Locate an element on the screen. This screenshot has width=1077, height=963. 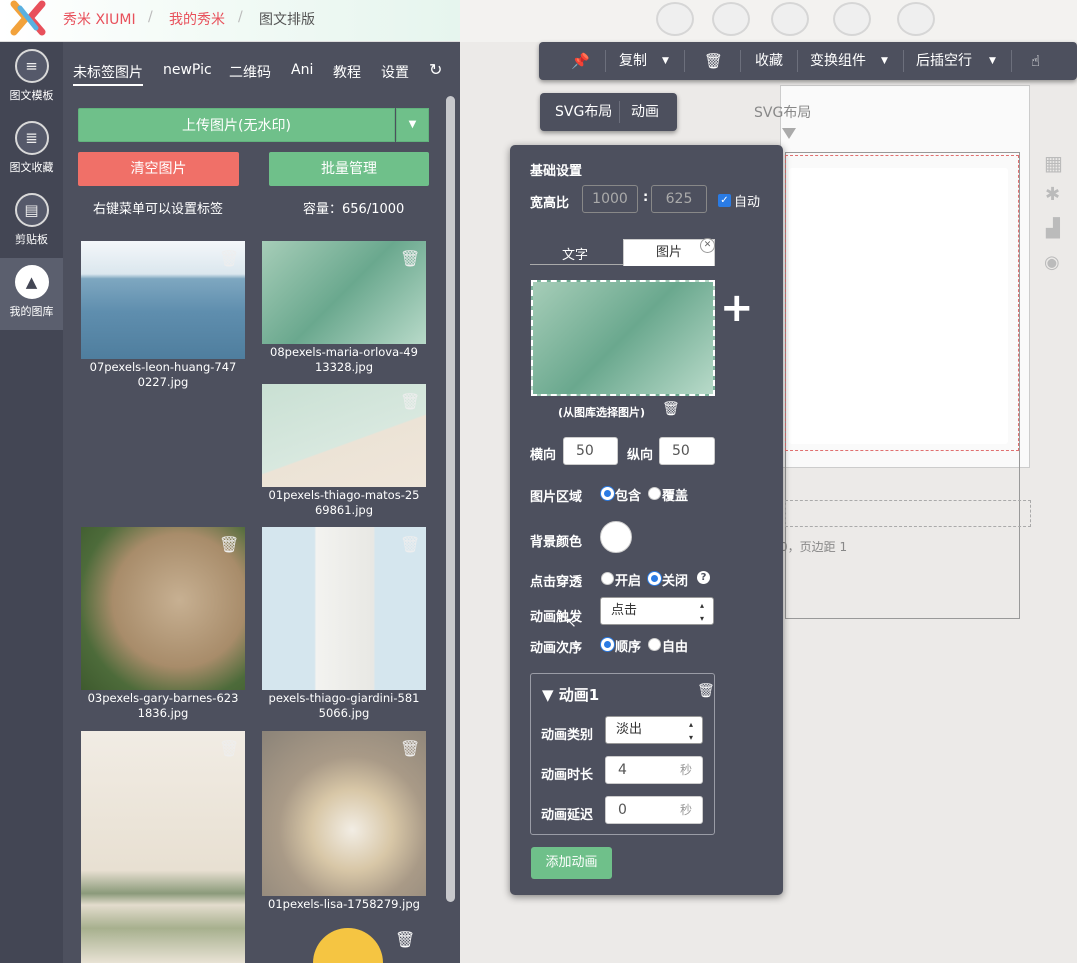
check-icon is located at coordinates (852, 19).